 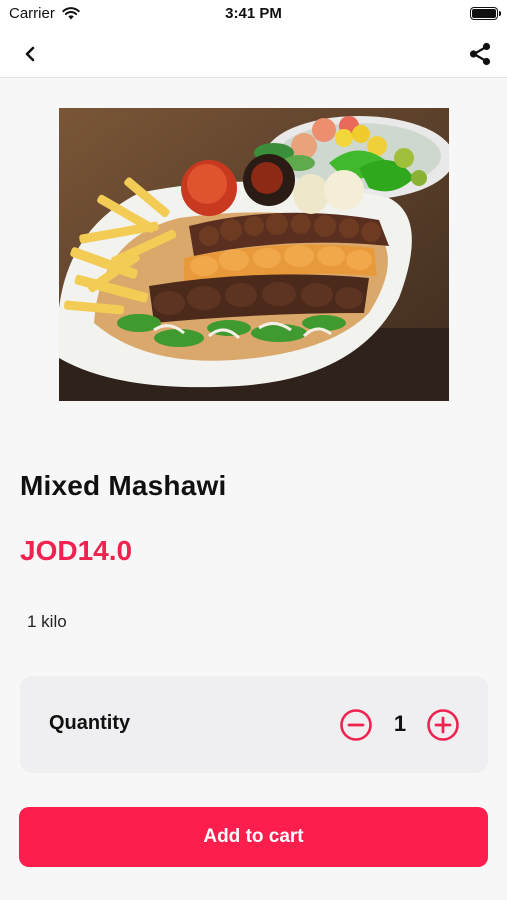 I want to click on product-price: JOD14.0, so click(x=76, y=550).